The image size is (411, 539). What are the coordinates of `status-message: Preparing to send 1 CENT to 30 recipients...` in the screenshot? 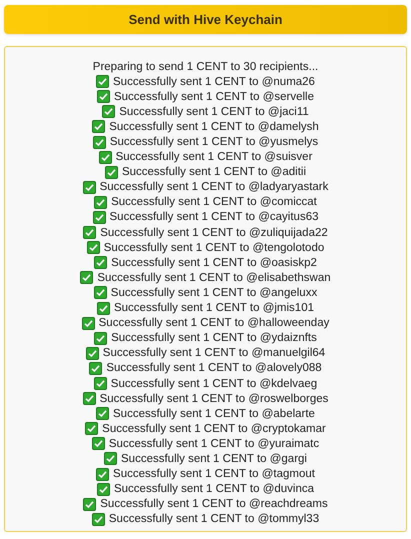 It's located at (205, 67).